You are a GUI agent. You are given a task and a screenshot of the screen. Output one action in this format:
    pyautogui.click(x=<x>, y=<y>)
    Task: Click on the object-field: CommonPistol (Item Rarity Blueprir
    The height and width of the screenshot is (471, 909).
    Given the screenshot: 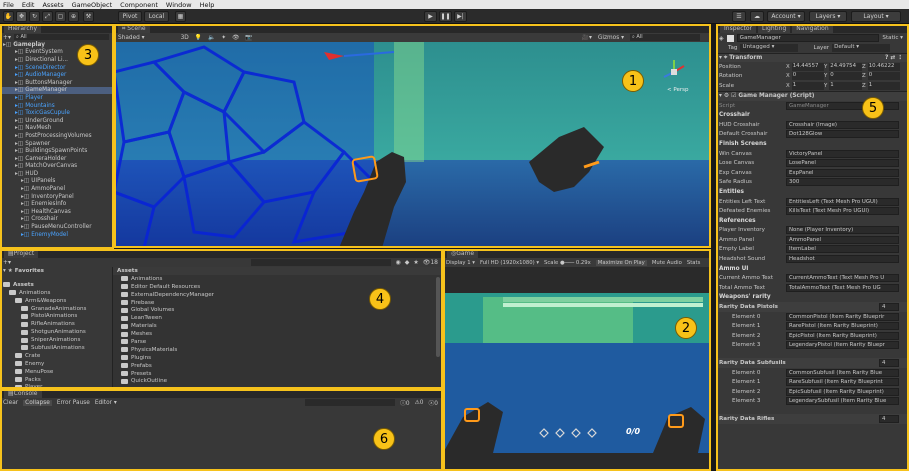 What is the action you would take?
    pyautogui.click(x=842, y=316)
    